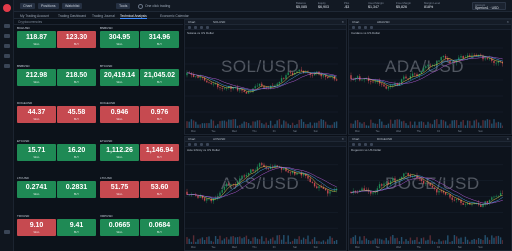 The image size is (512, 251). What do you see at coordinates (36, 39) in the screenshot?
I see `sell-button: 118.87 SELL` at bounding box center [36, 39].